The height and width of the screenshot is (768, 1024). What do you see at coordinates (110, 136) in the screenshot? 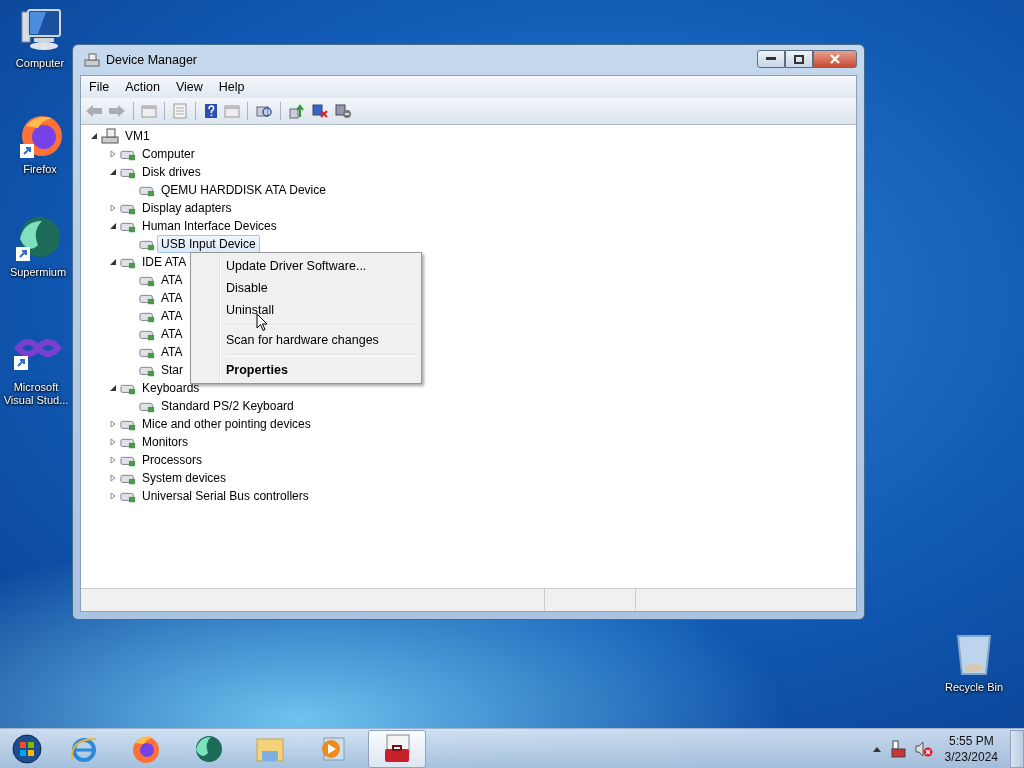
I see `computer-icon` at bounding box center [110, 136].